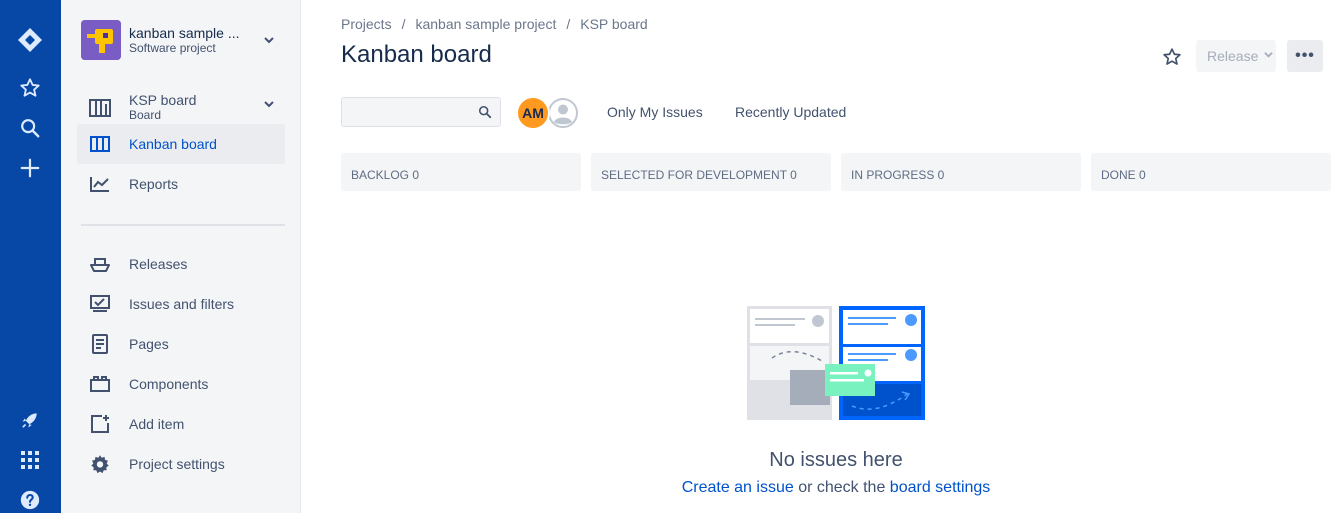 This screenshot has width=1331, height=513. What do you see at coordinates (30, 460) in the screenshot?
I see `app-grid-icon` at bounding box center [30, 460].